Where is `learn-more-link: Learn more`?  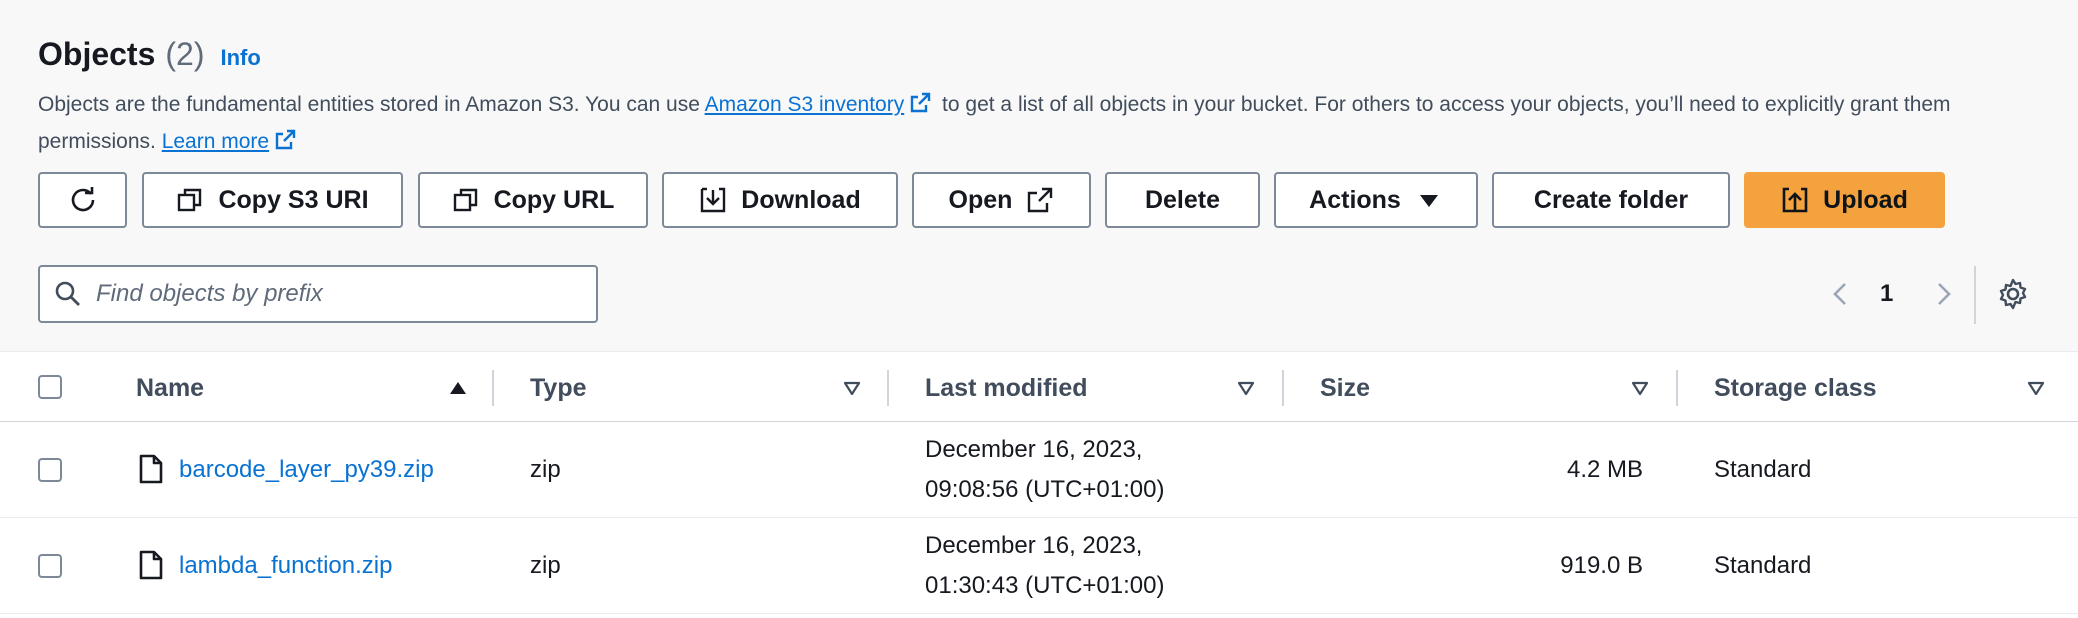 learn-more-link: Learn more is located at coordinates (215, 141).